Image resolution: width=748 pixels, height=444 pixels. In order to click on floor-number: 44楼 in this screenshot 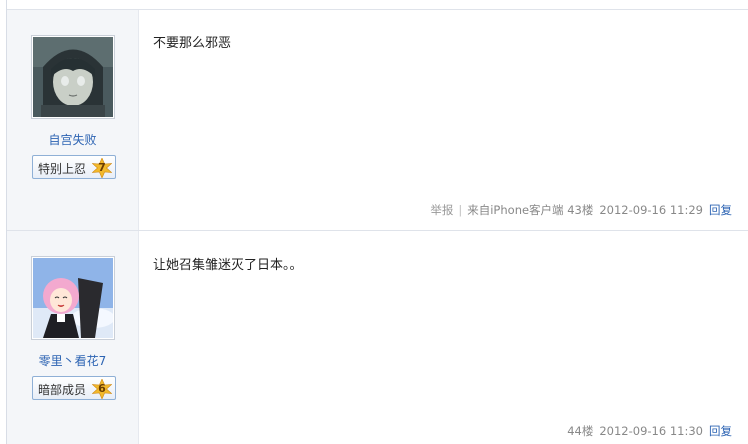, I will do `click(580, 431)`.